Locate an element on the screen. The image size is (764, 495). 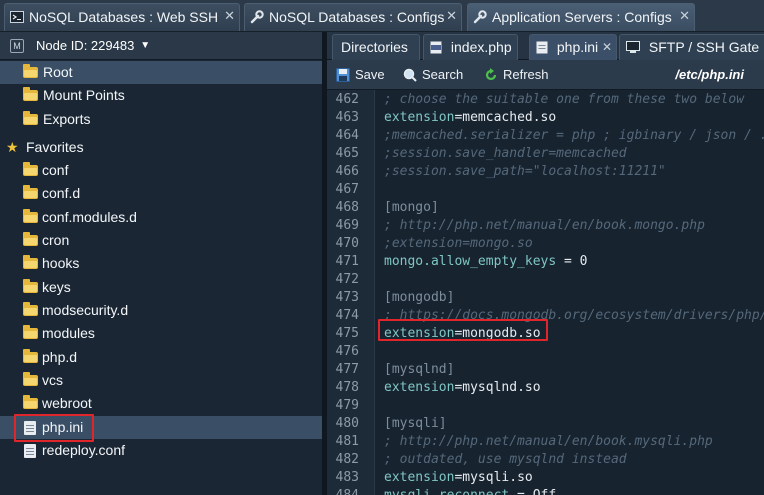
code-text: ;extension=mongo.so is located at coordinates (458, 244).